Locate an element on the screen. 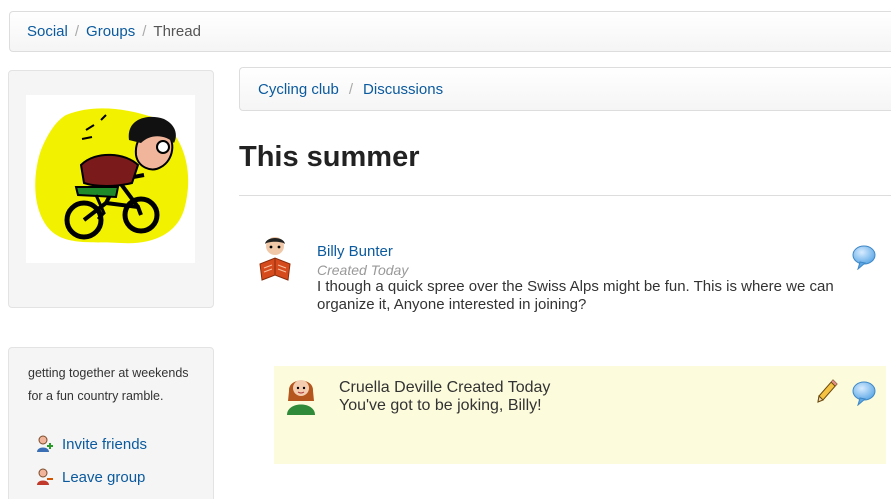 The height and width of the screenshot is (499, 891). post-author-avatar is located at coordinates (275, 260).